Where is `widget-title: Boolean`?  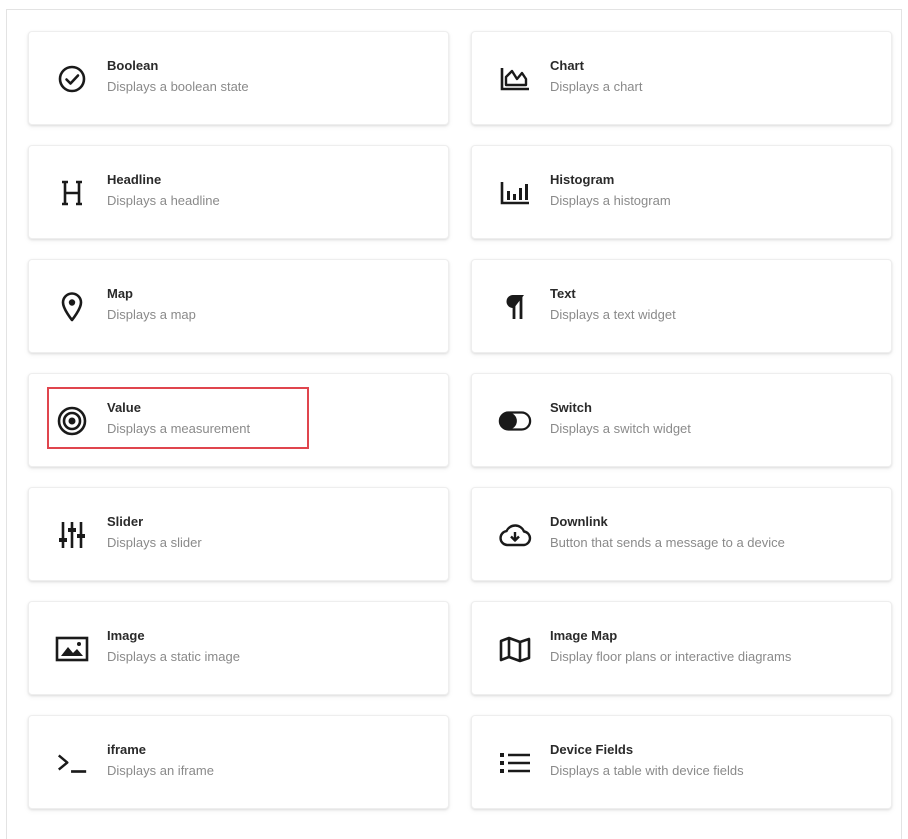
widget-title: Boolean is located at coordinates (133, 65).